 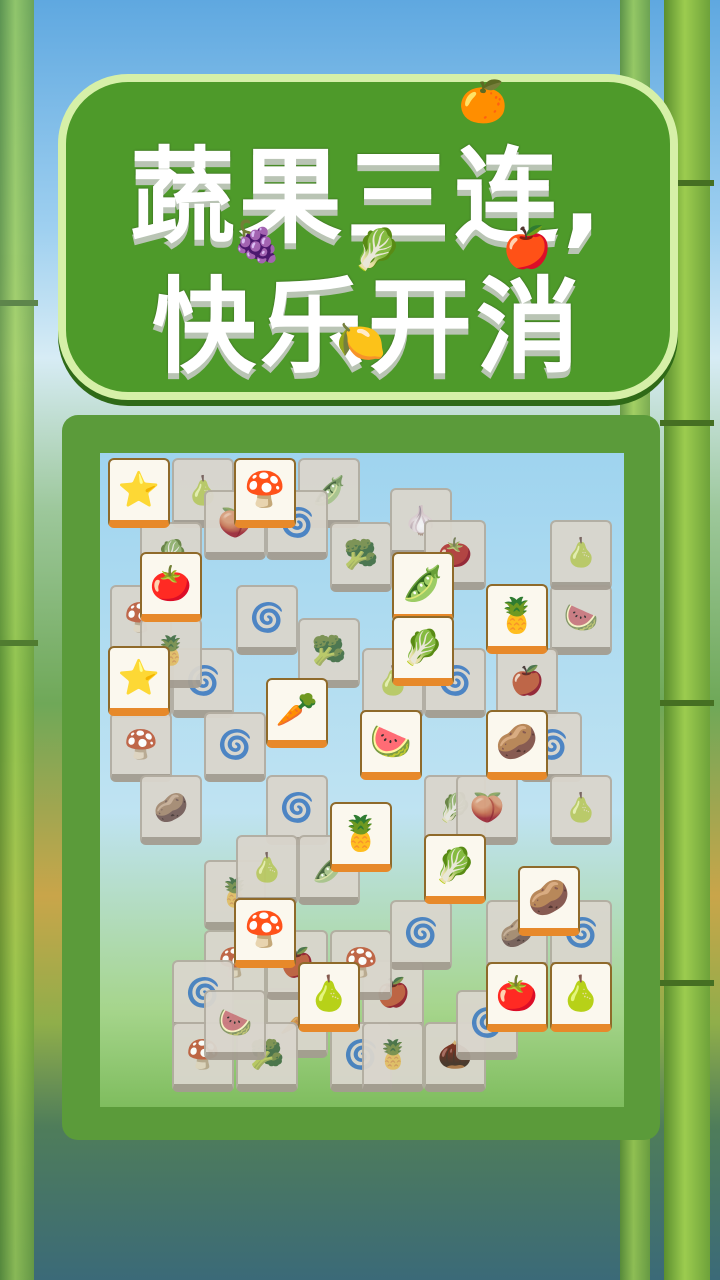 What do you see at coordinates (377, 250) in the screenshot?
I see `lettuce-icon: 🥬` at bounding box center [377, 250].